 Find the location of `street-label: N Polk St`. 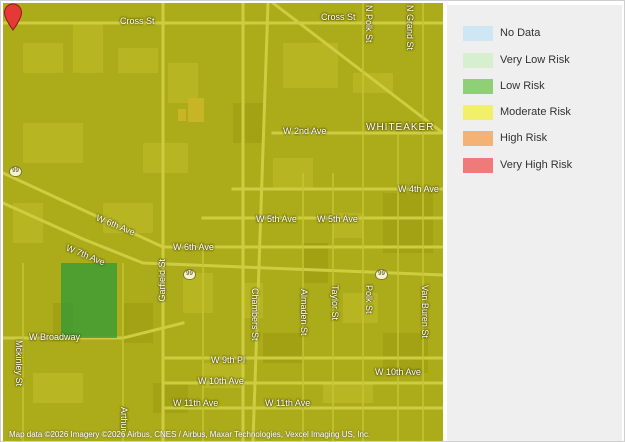

street-label: N Polk St is located at coordinates (369, 24).